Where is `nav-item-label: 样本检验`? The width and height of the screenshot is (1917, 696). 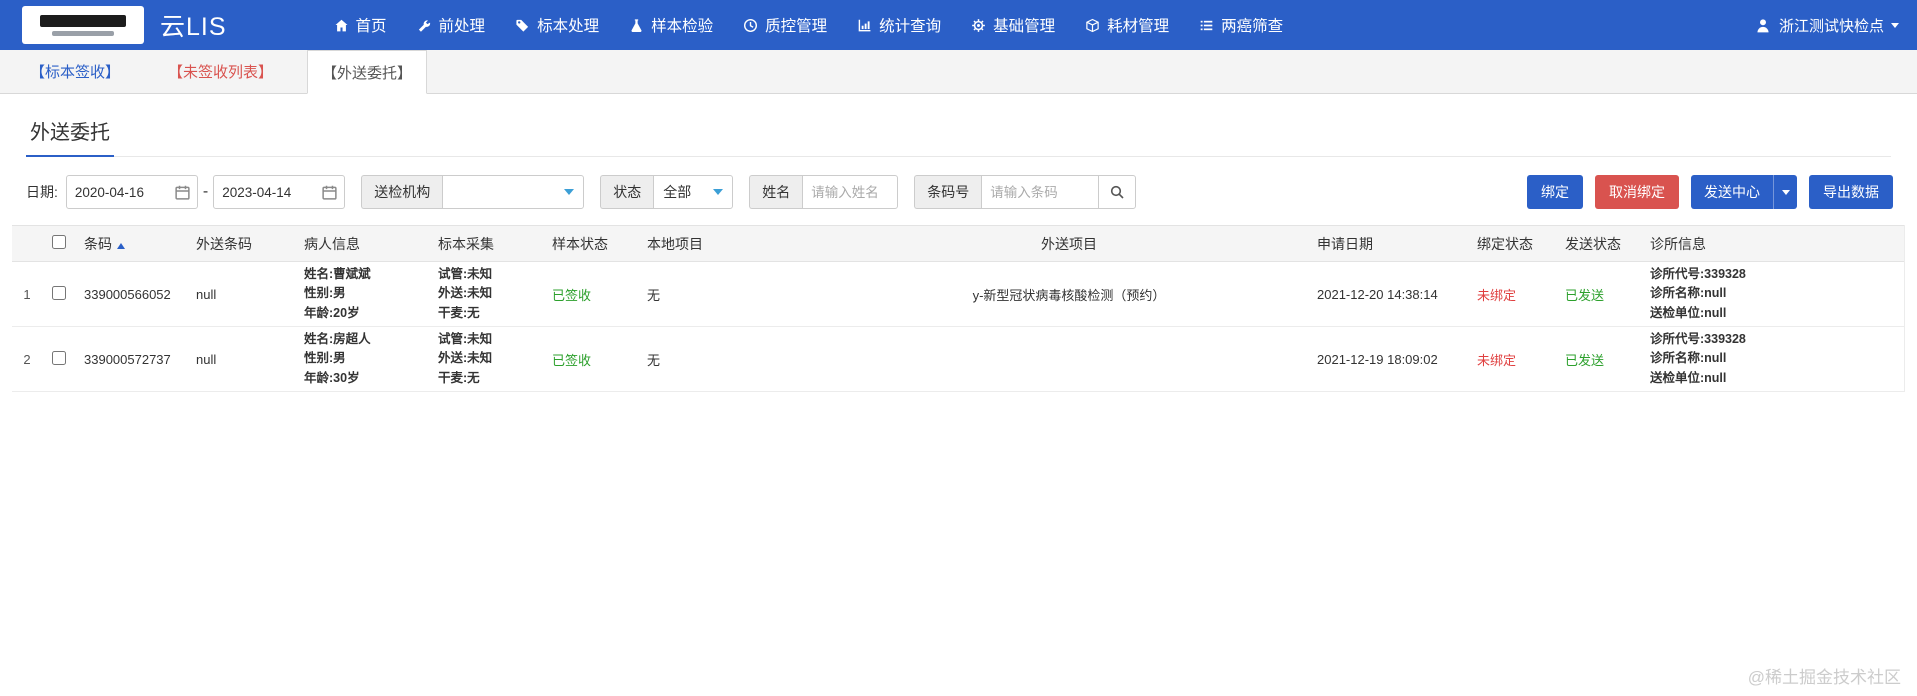
nav-item-label: 样本检验 is located at coordinates (682, 26).